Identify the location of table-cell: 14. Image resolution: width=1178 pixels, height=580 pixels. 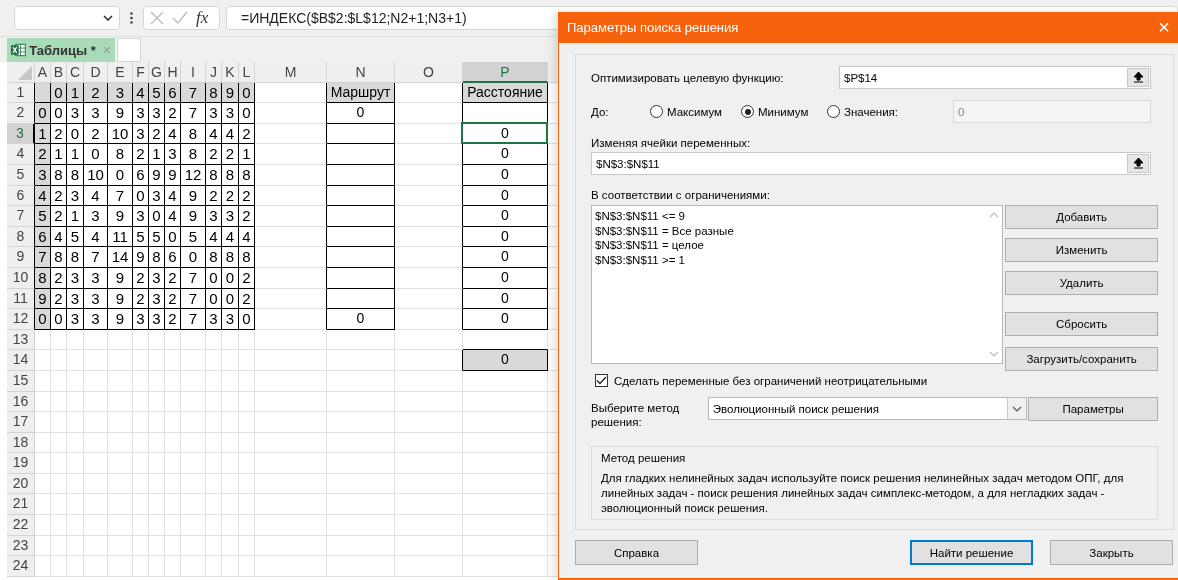
(120, 257).